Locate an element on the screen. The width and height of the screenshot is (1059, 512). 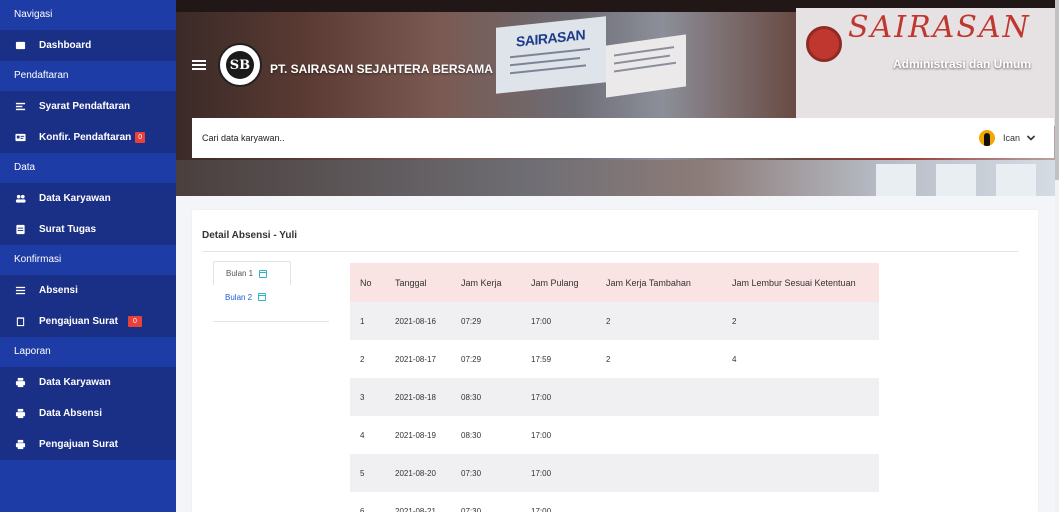
table-row: 4 2021-08-19 08:30 17:00 is located at coordinates (614, 435).